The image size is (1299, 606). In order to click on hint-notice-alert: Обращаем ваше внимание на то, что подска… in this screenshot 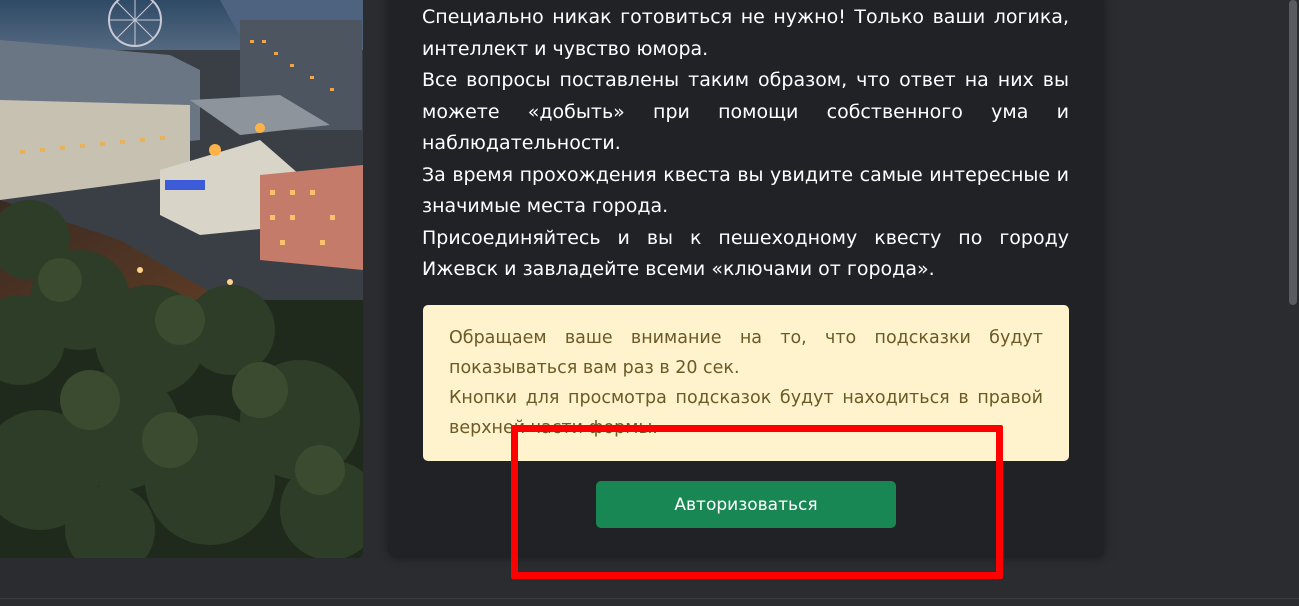, I will do `click(746, 383)`.